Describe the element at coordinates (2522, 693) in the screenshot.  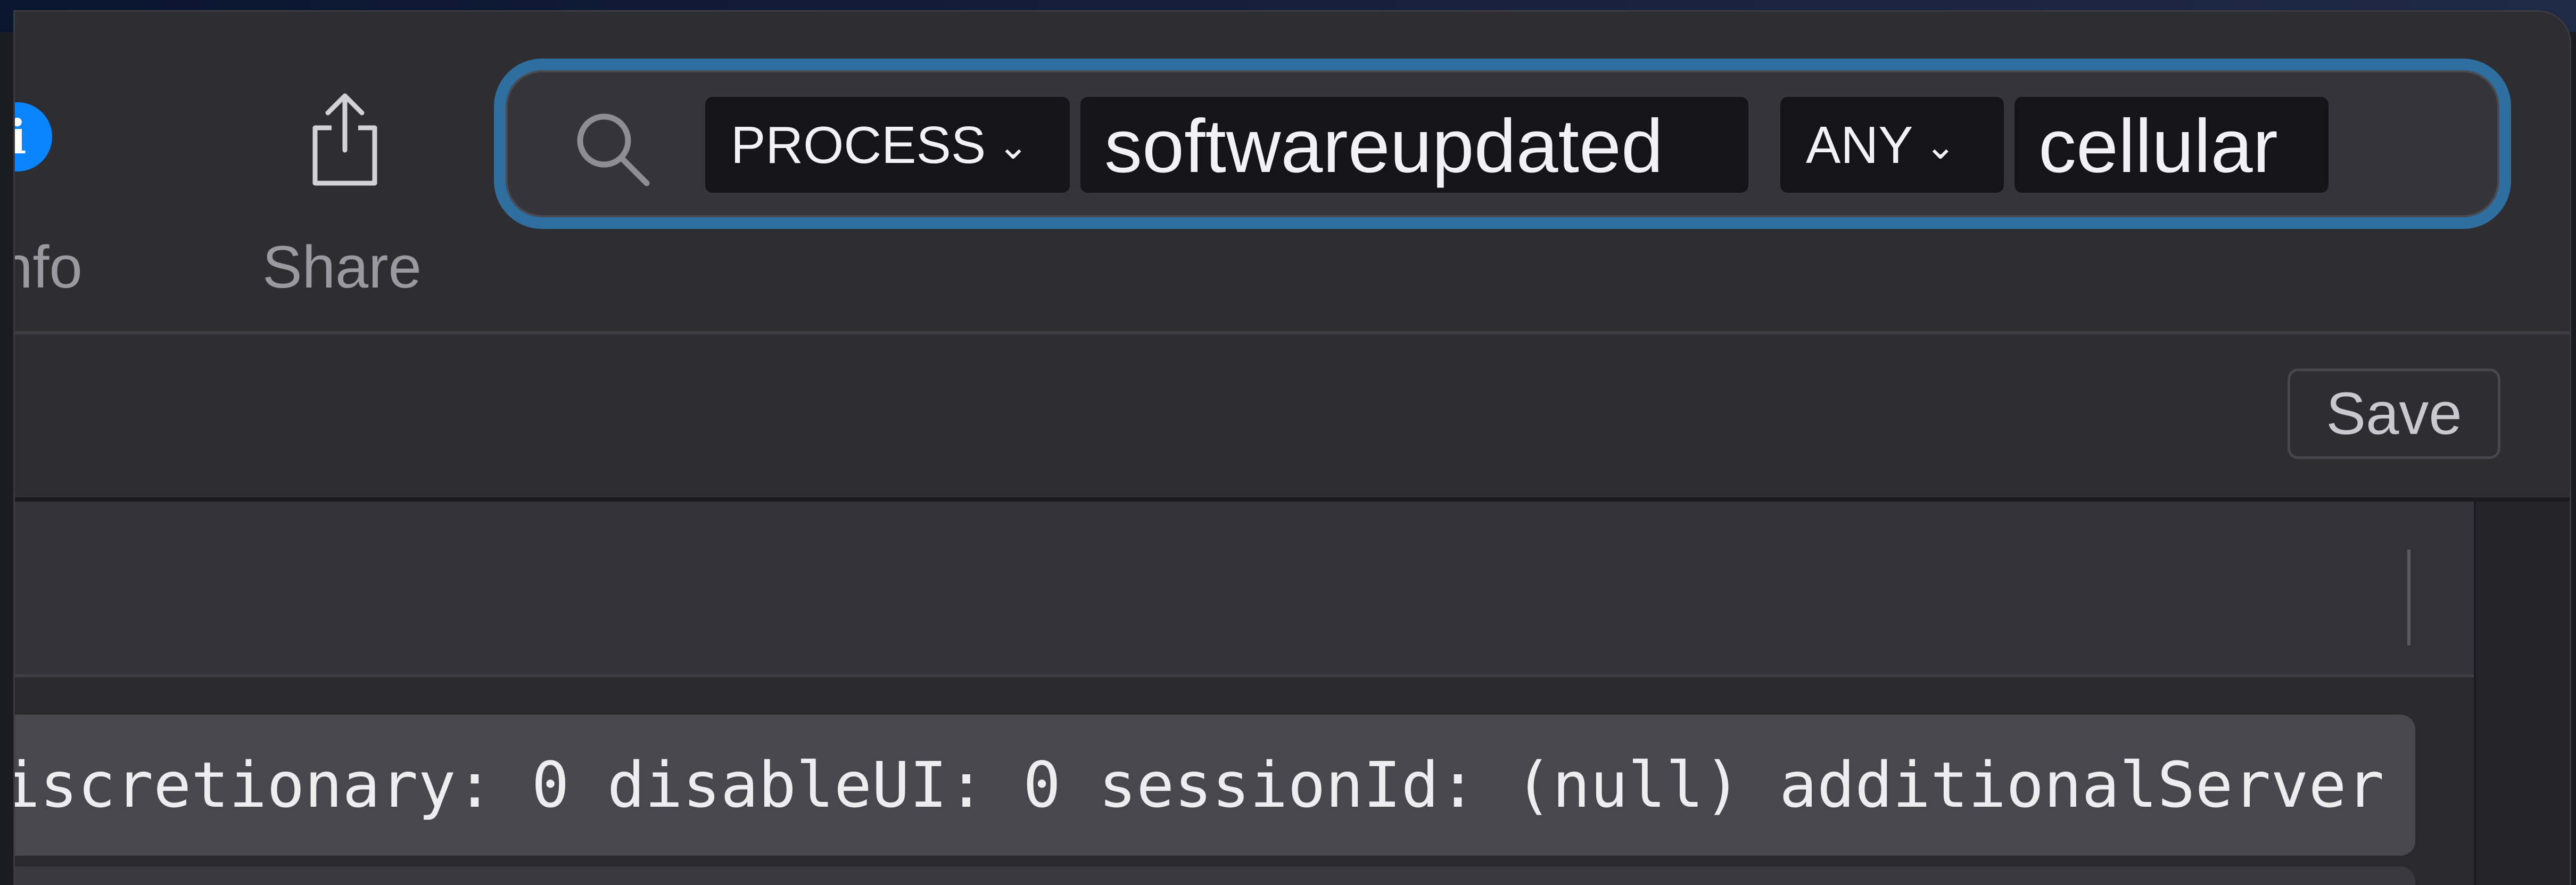
I see `scrollbar-track` at that location.